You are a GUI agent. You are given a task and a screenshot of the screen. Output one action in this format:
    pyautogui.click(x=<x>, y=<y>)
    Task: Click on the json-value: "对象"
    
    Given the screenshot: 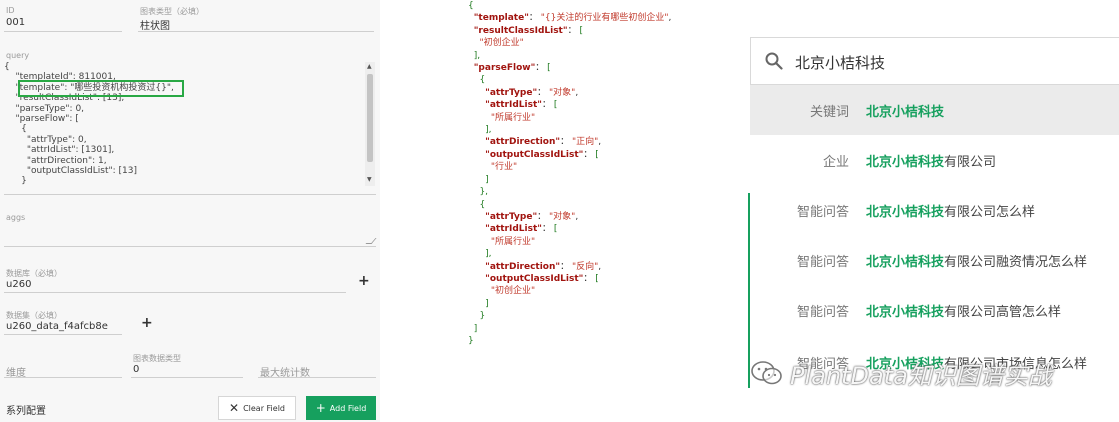 What is the action you would take?
    pyautogui.click(x=562, y=92)
    